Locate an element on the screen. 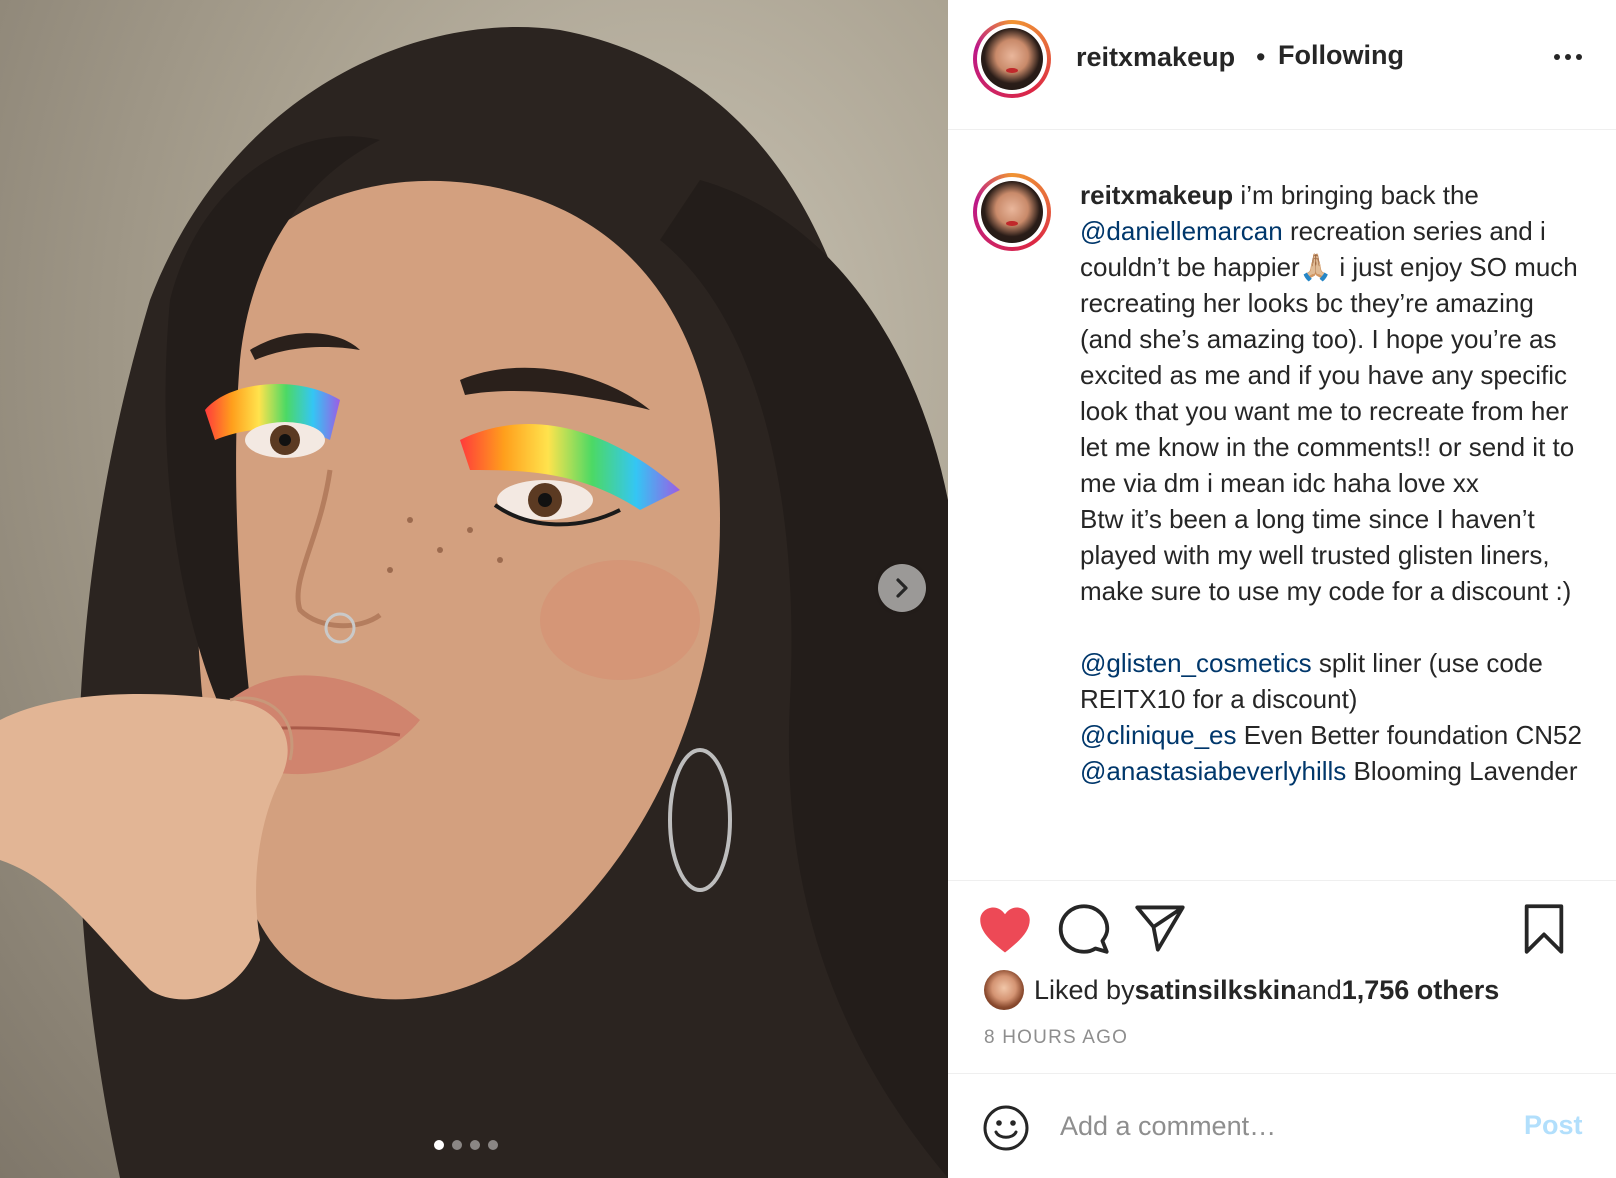  paper-plane-icon is located at coordinates (1160, 928).